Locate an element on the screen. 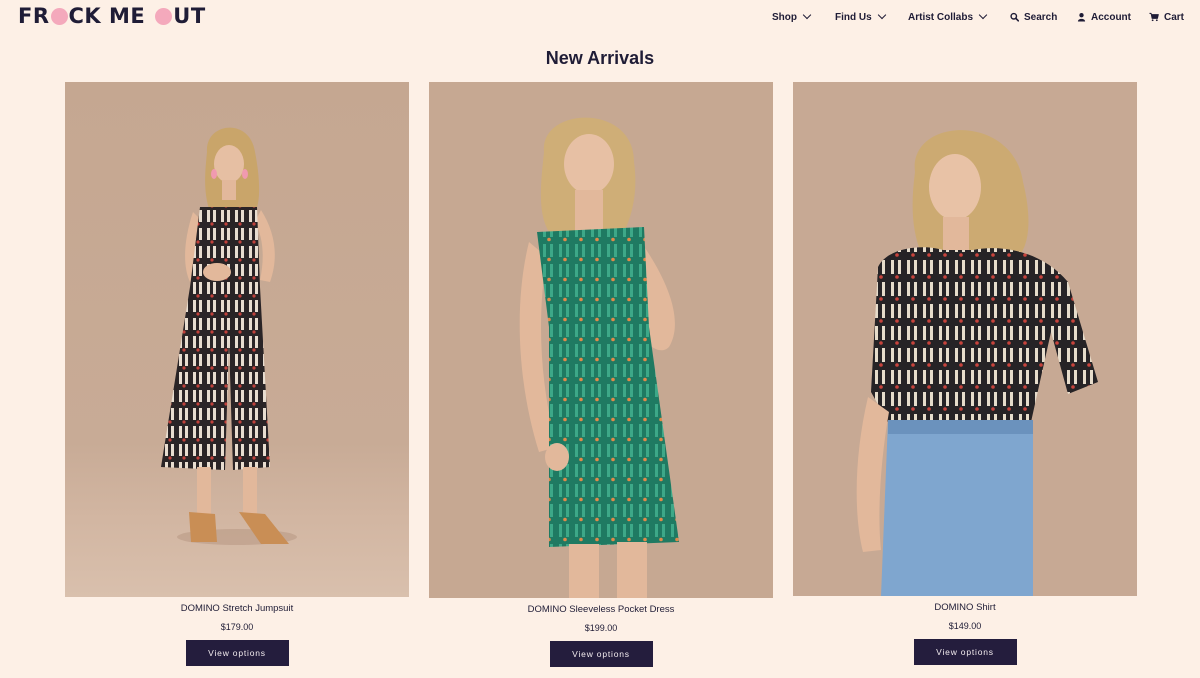 The width and height of the screenshot is (1200, 678). nav-search: Search is located at coordinates (1033, 17).